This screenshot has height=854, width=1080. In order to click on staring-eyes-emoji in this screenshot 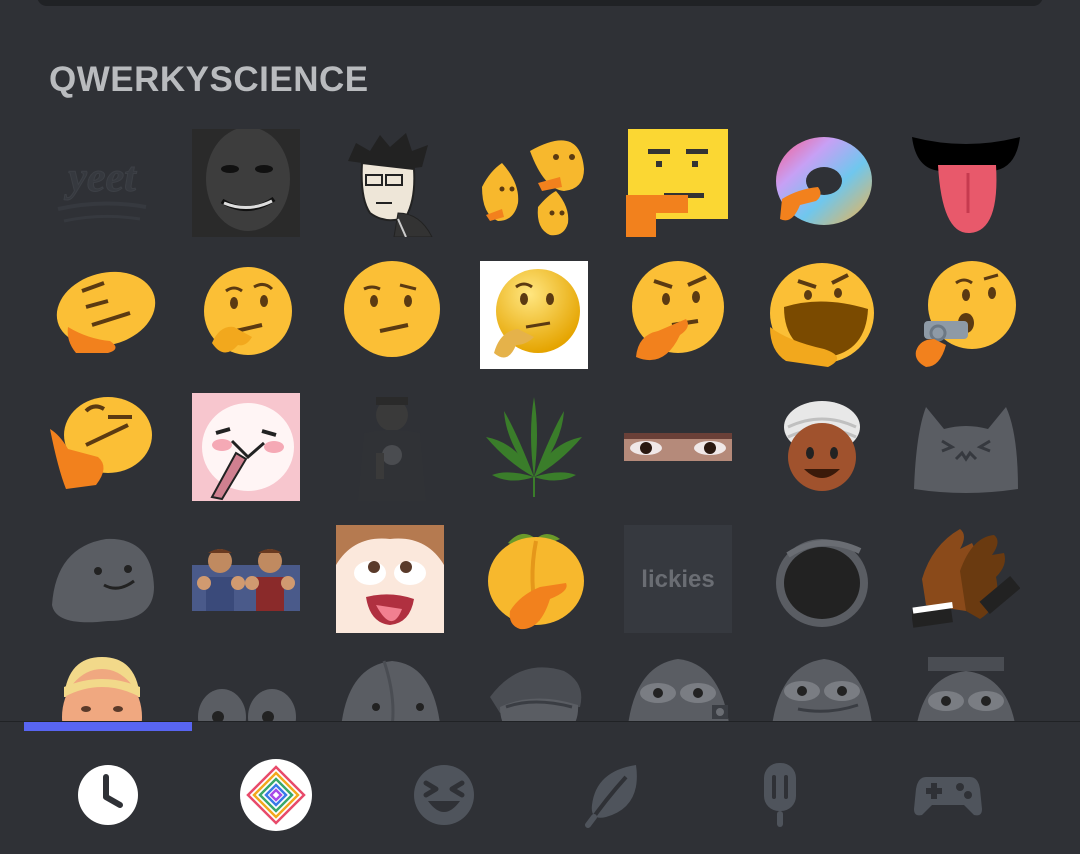, I will do `click(678, 447)`.